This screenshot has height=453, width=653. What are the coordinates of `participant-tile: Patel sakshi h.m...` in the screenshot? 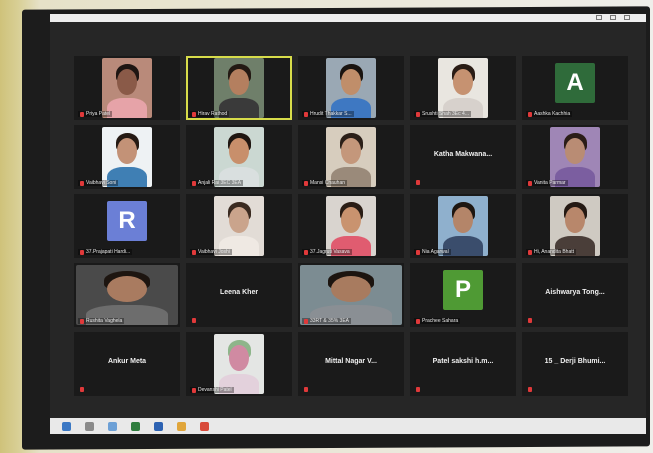 It's located at (463, 364).